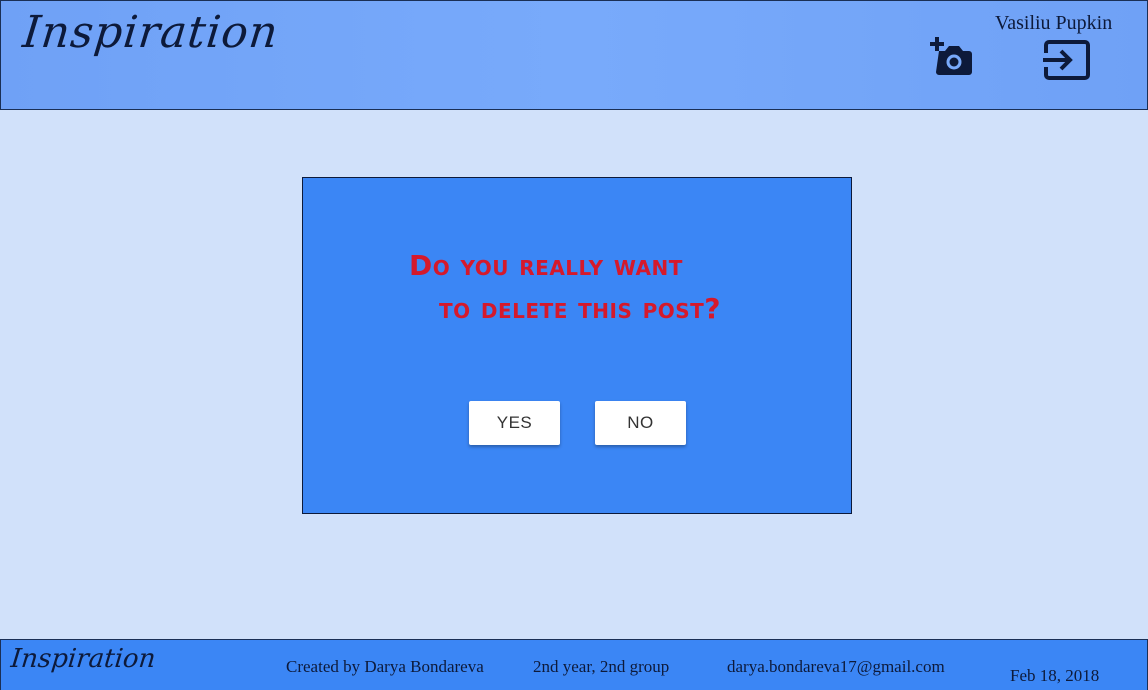 Image resolution: width=1148 pixels, height=690 pixels. I want to click on logout-icon, so click(1066, 60).